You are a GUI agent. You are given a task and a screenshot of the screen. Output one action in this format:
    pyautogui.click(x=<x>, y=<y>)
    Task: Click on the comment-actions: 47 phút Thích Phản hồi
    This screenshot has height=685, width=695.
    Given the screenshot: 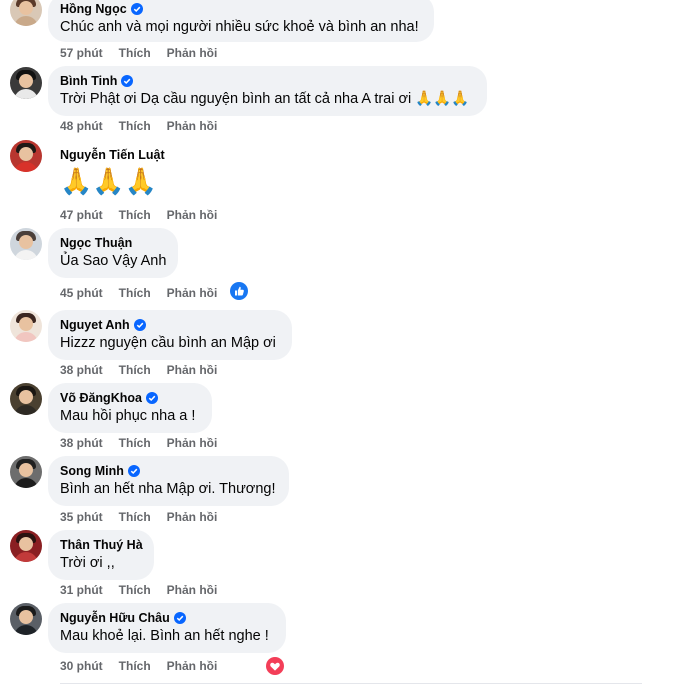 What is the action you would take?
    pyautogui.click(x=146, y=215)
    